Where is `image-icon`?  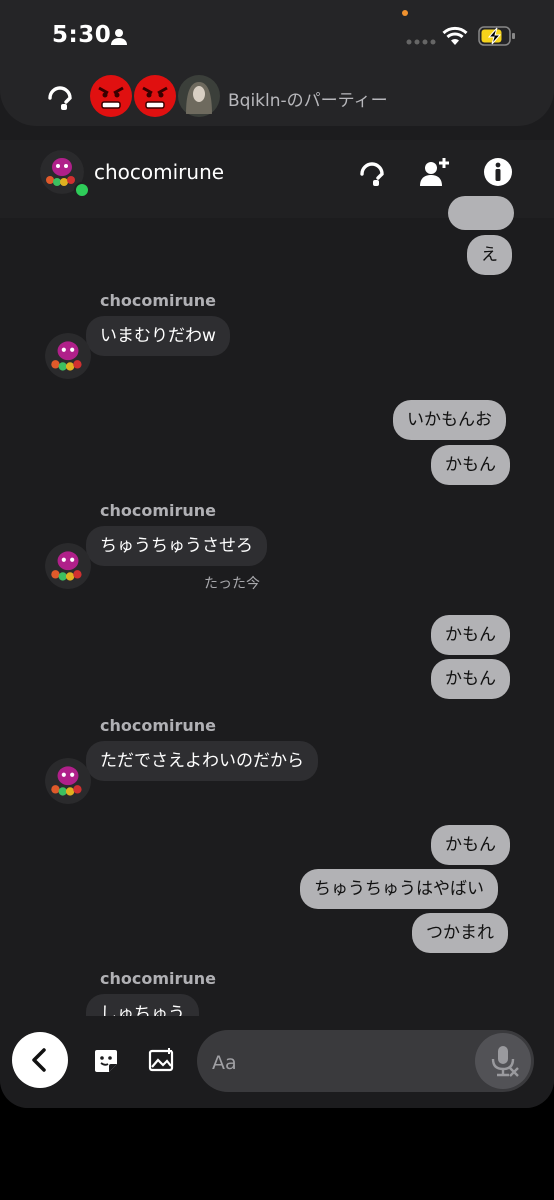 image-icon is located at coordinates (162, 1061).